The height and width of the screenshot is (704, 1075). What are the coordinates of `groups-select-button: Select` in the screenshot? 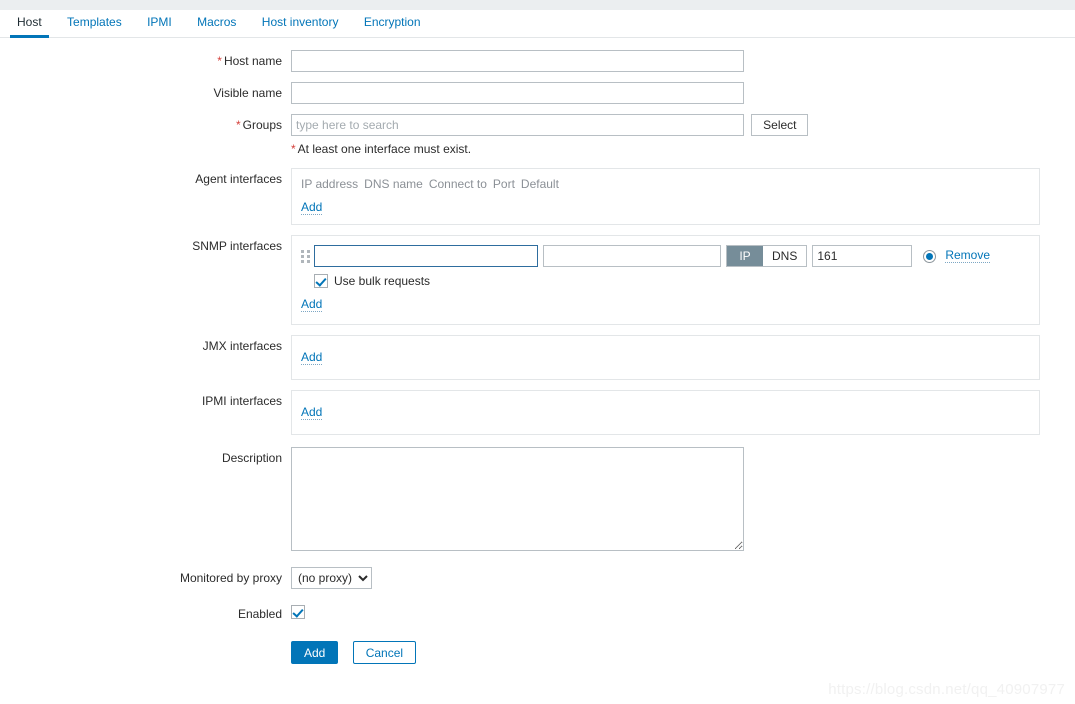 It's located at (780, 125).